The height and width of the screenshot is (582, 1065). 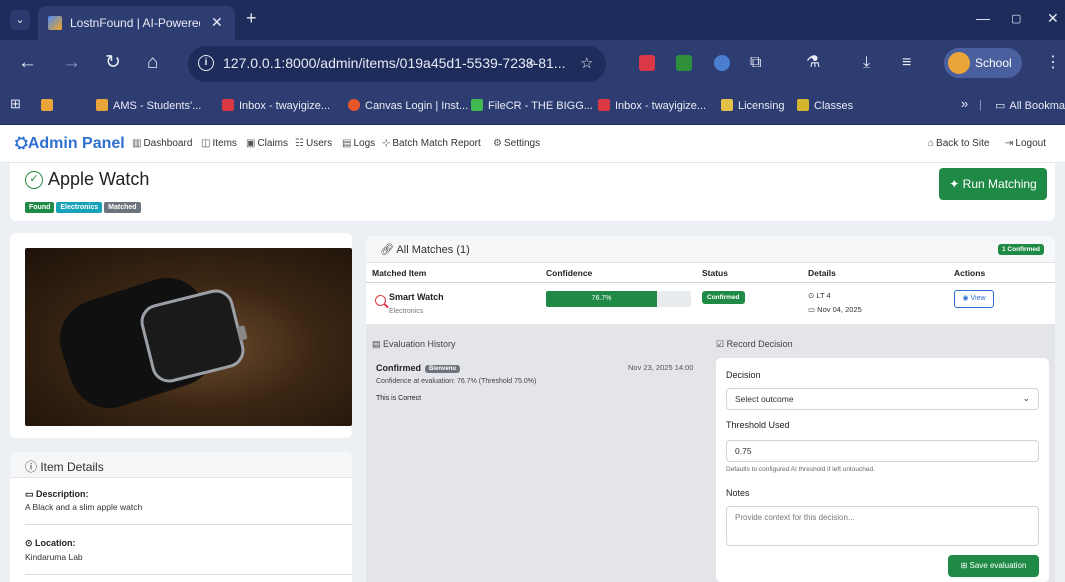 What do you see at coordinates (882, 399) in the screenshot?
I see `decision-select: Select outcome ⌄` at bounding box center [882, 399].